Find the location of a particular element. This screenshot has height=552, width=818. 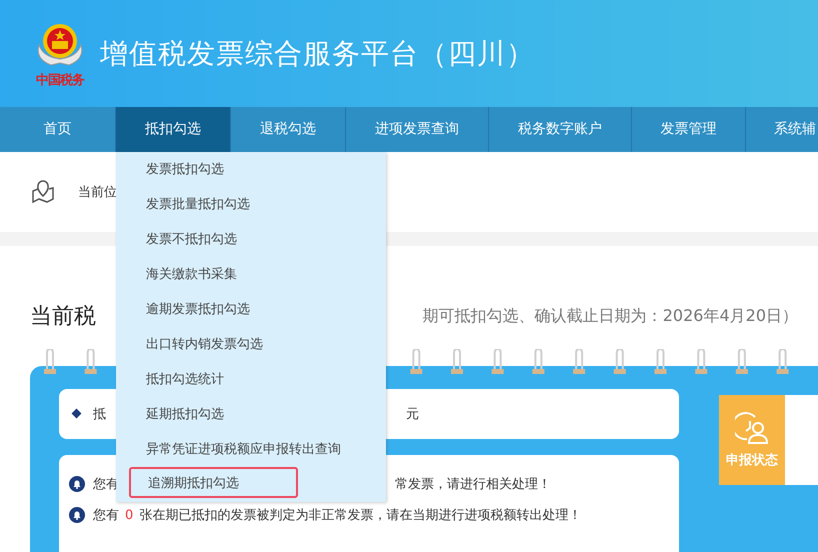

deadline-note: 期可抵扣勾选、确认截止日期为：2026年4月20日） is located at coordinates (610, 316).